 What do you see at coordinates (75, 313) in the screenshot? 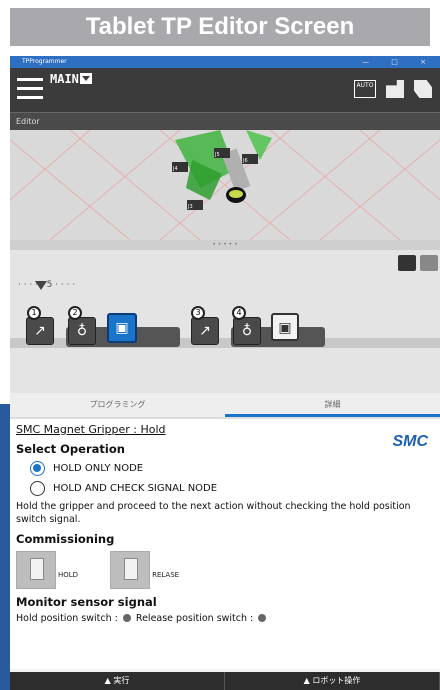
I see `step-badge: 2` at bounding box center [75, 313].